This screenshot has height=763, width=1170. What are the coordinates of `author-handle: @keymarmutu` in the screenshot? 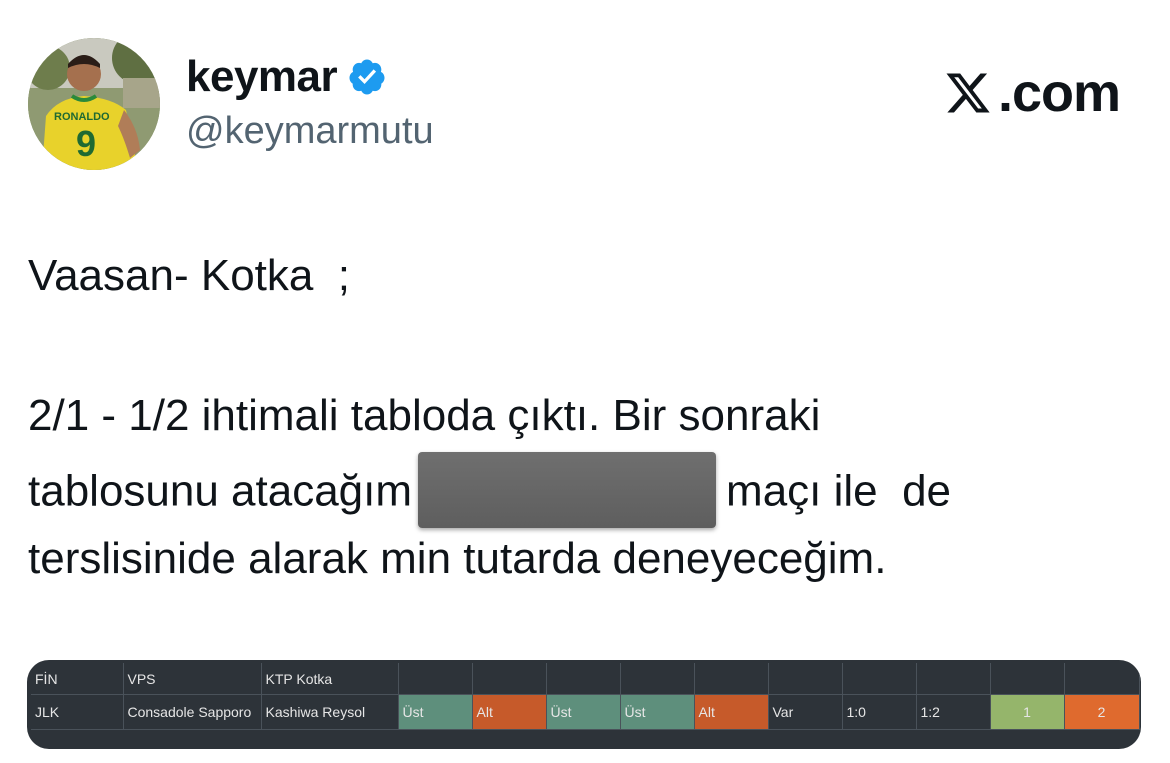 It's located at (310, 131).